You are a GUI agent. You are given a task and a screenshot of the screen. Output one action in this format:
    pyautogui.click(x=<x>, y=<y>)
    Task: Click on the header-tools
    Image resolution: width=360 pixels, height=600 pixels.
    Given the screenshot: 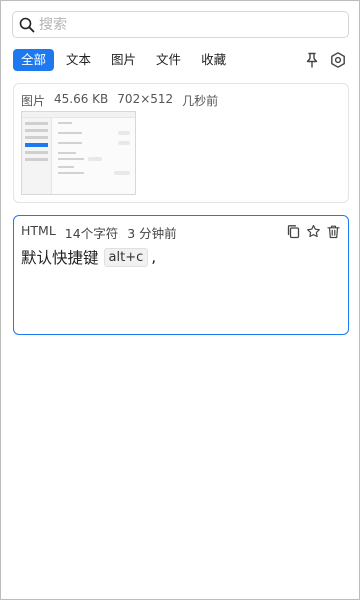 What is the action you would take?
    pyautogui.click(x=325, y=60)
    